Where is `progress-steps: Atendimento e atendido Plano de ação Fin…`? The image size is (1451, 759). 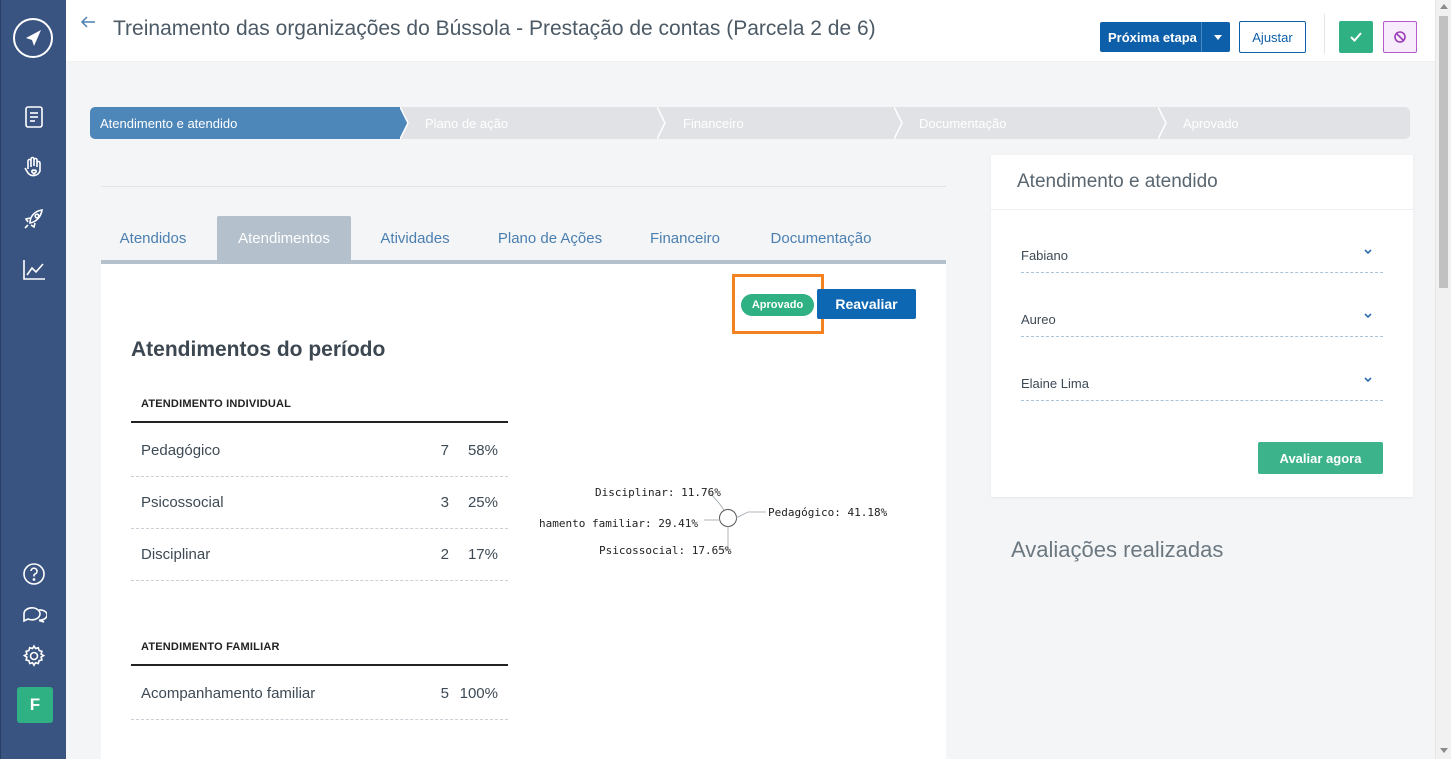
progress-steps: Atendimento e atendido Plano de ação Fin… is located at coordinates (750, 123).